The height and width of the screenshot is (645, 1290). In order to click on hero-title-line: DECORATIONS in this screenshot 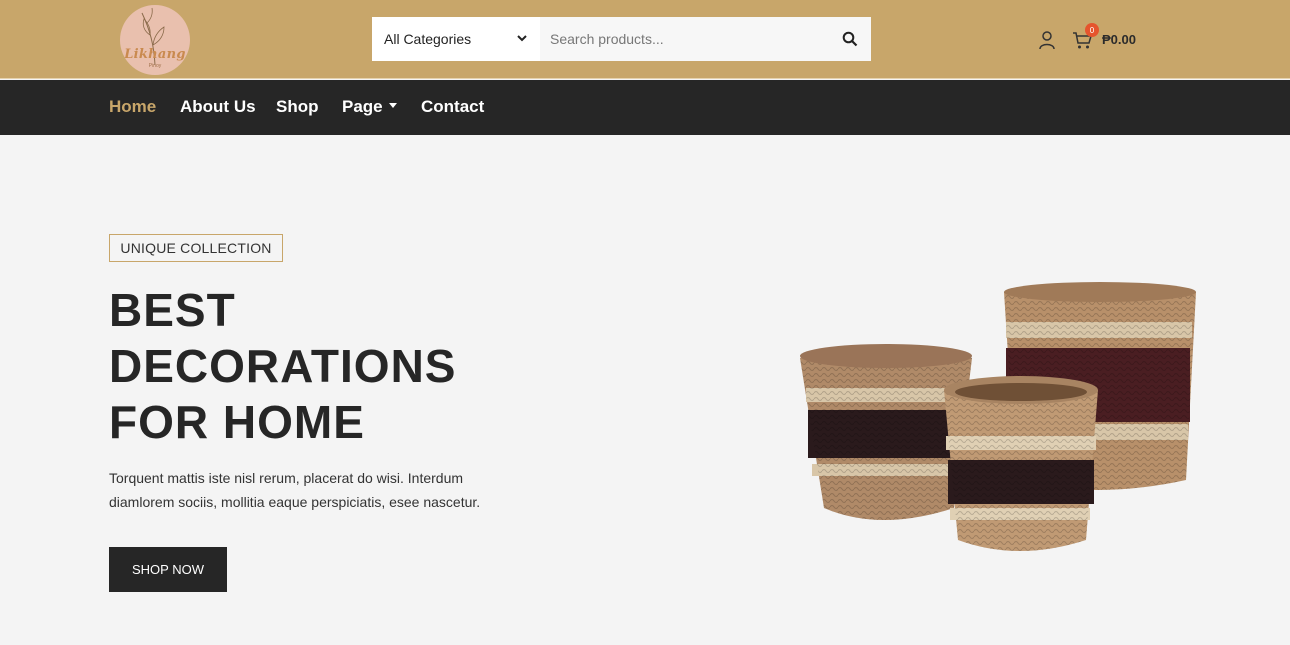, I will do `click(283, 366)`.